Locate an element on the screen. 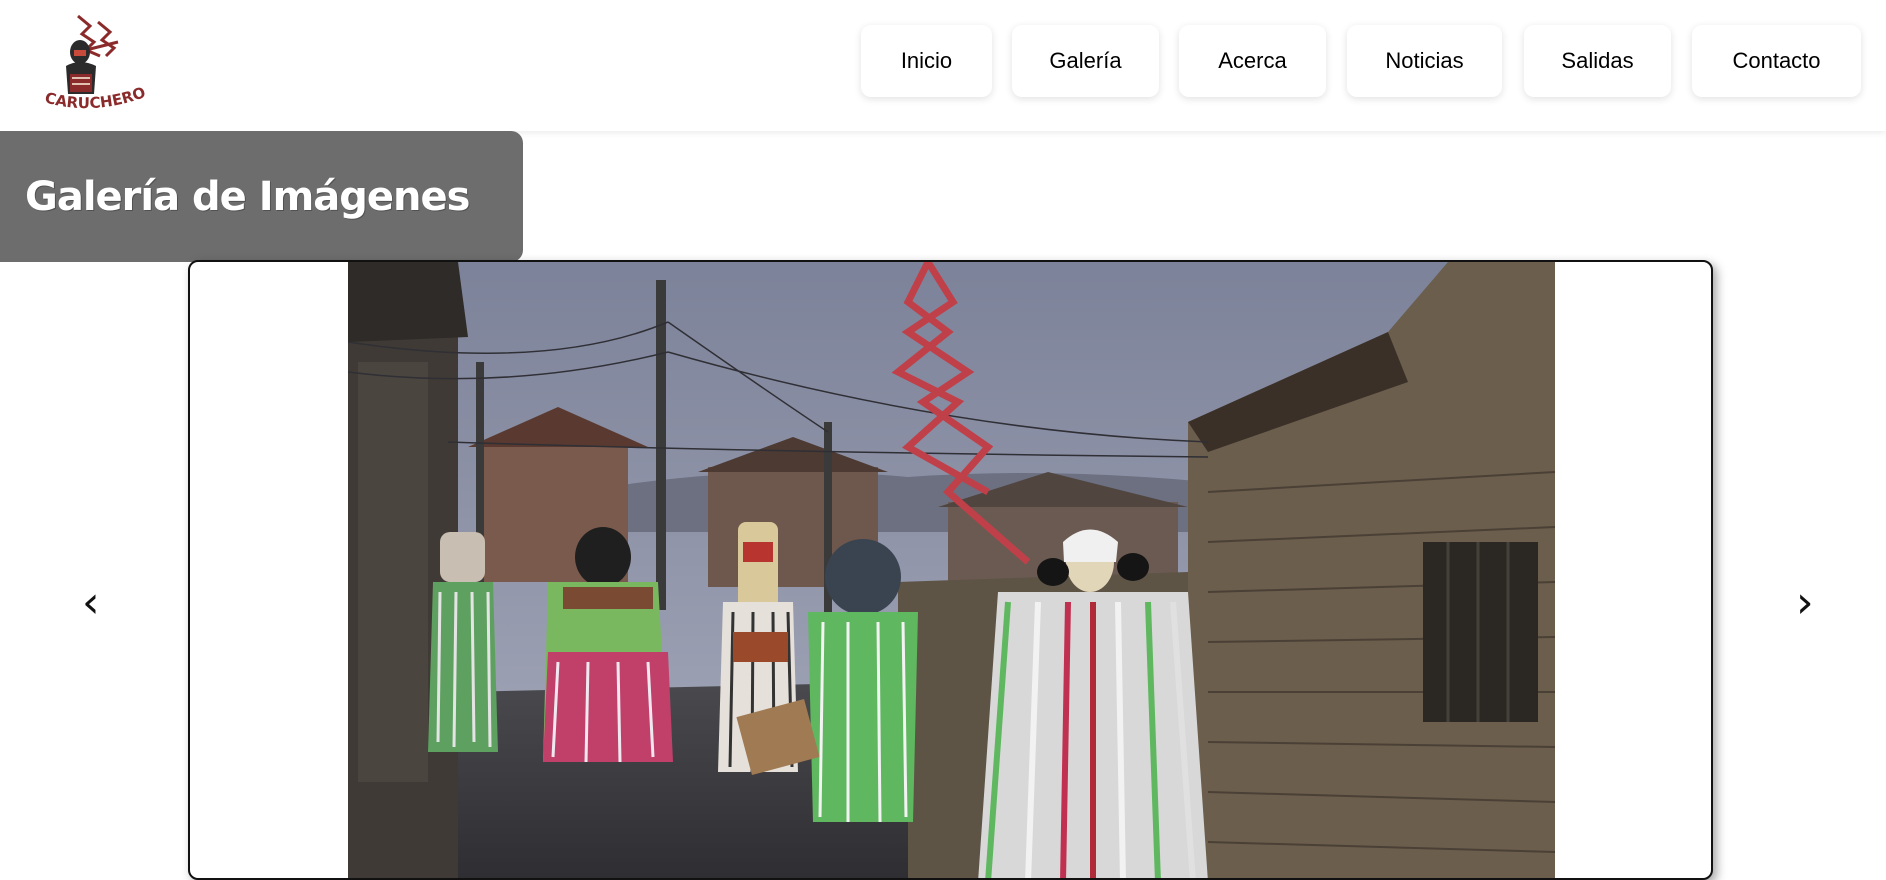  carousel-prev-button: ‹ is located at coordinates (91, 603).